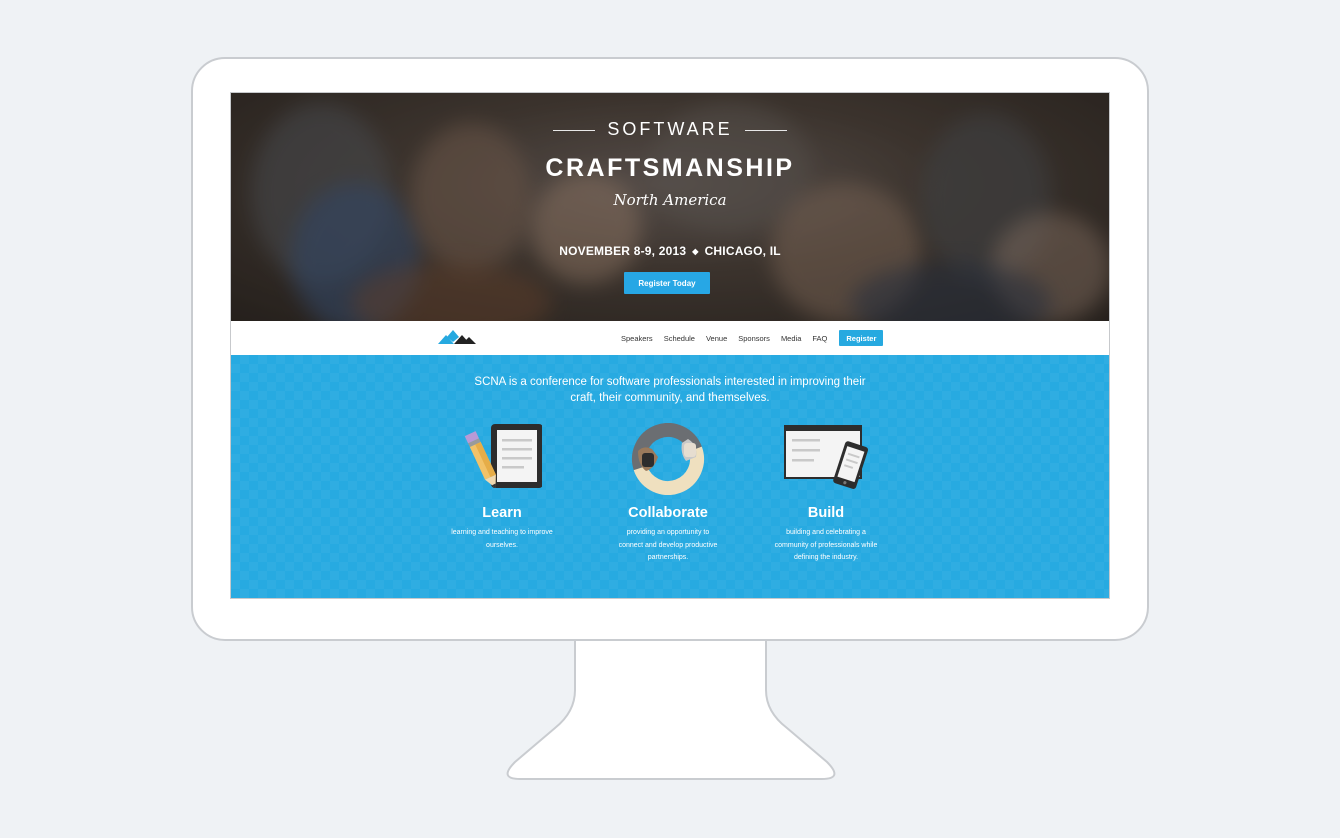 This screenshot has width=1340, height=838. What do you see at coordinates (826, 513) in the screenshot?
I see `feature-build-title: Build` at bounding box center [826, 513].